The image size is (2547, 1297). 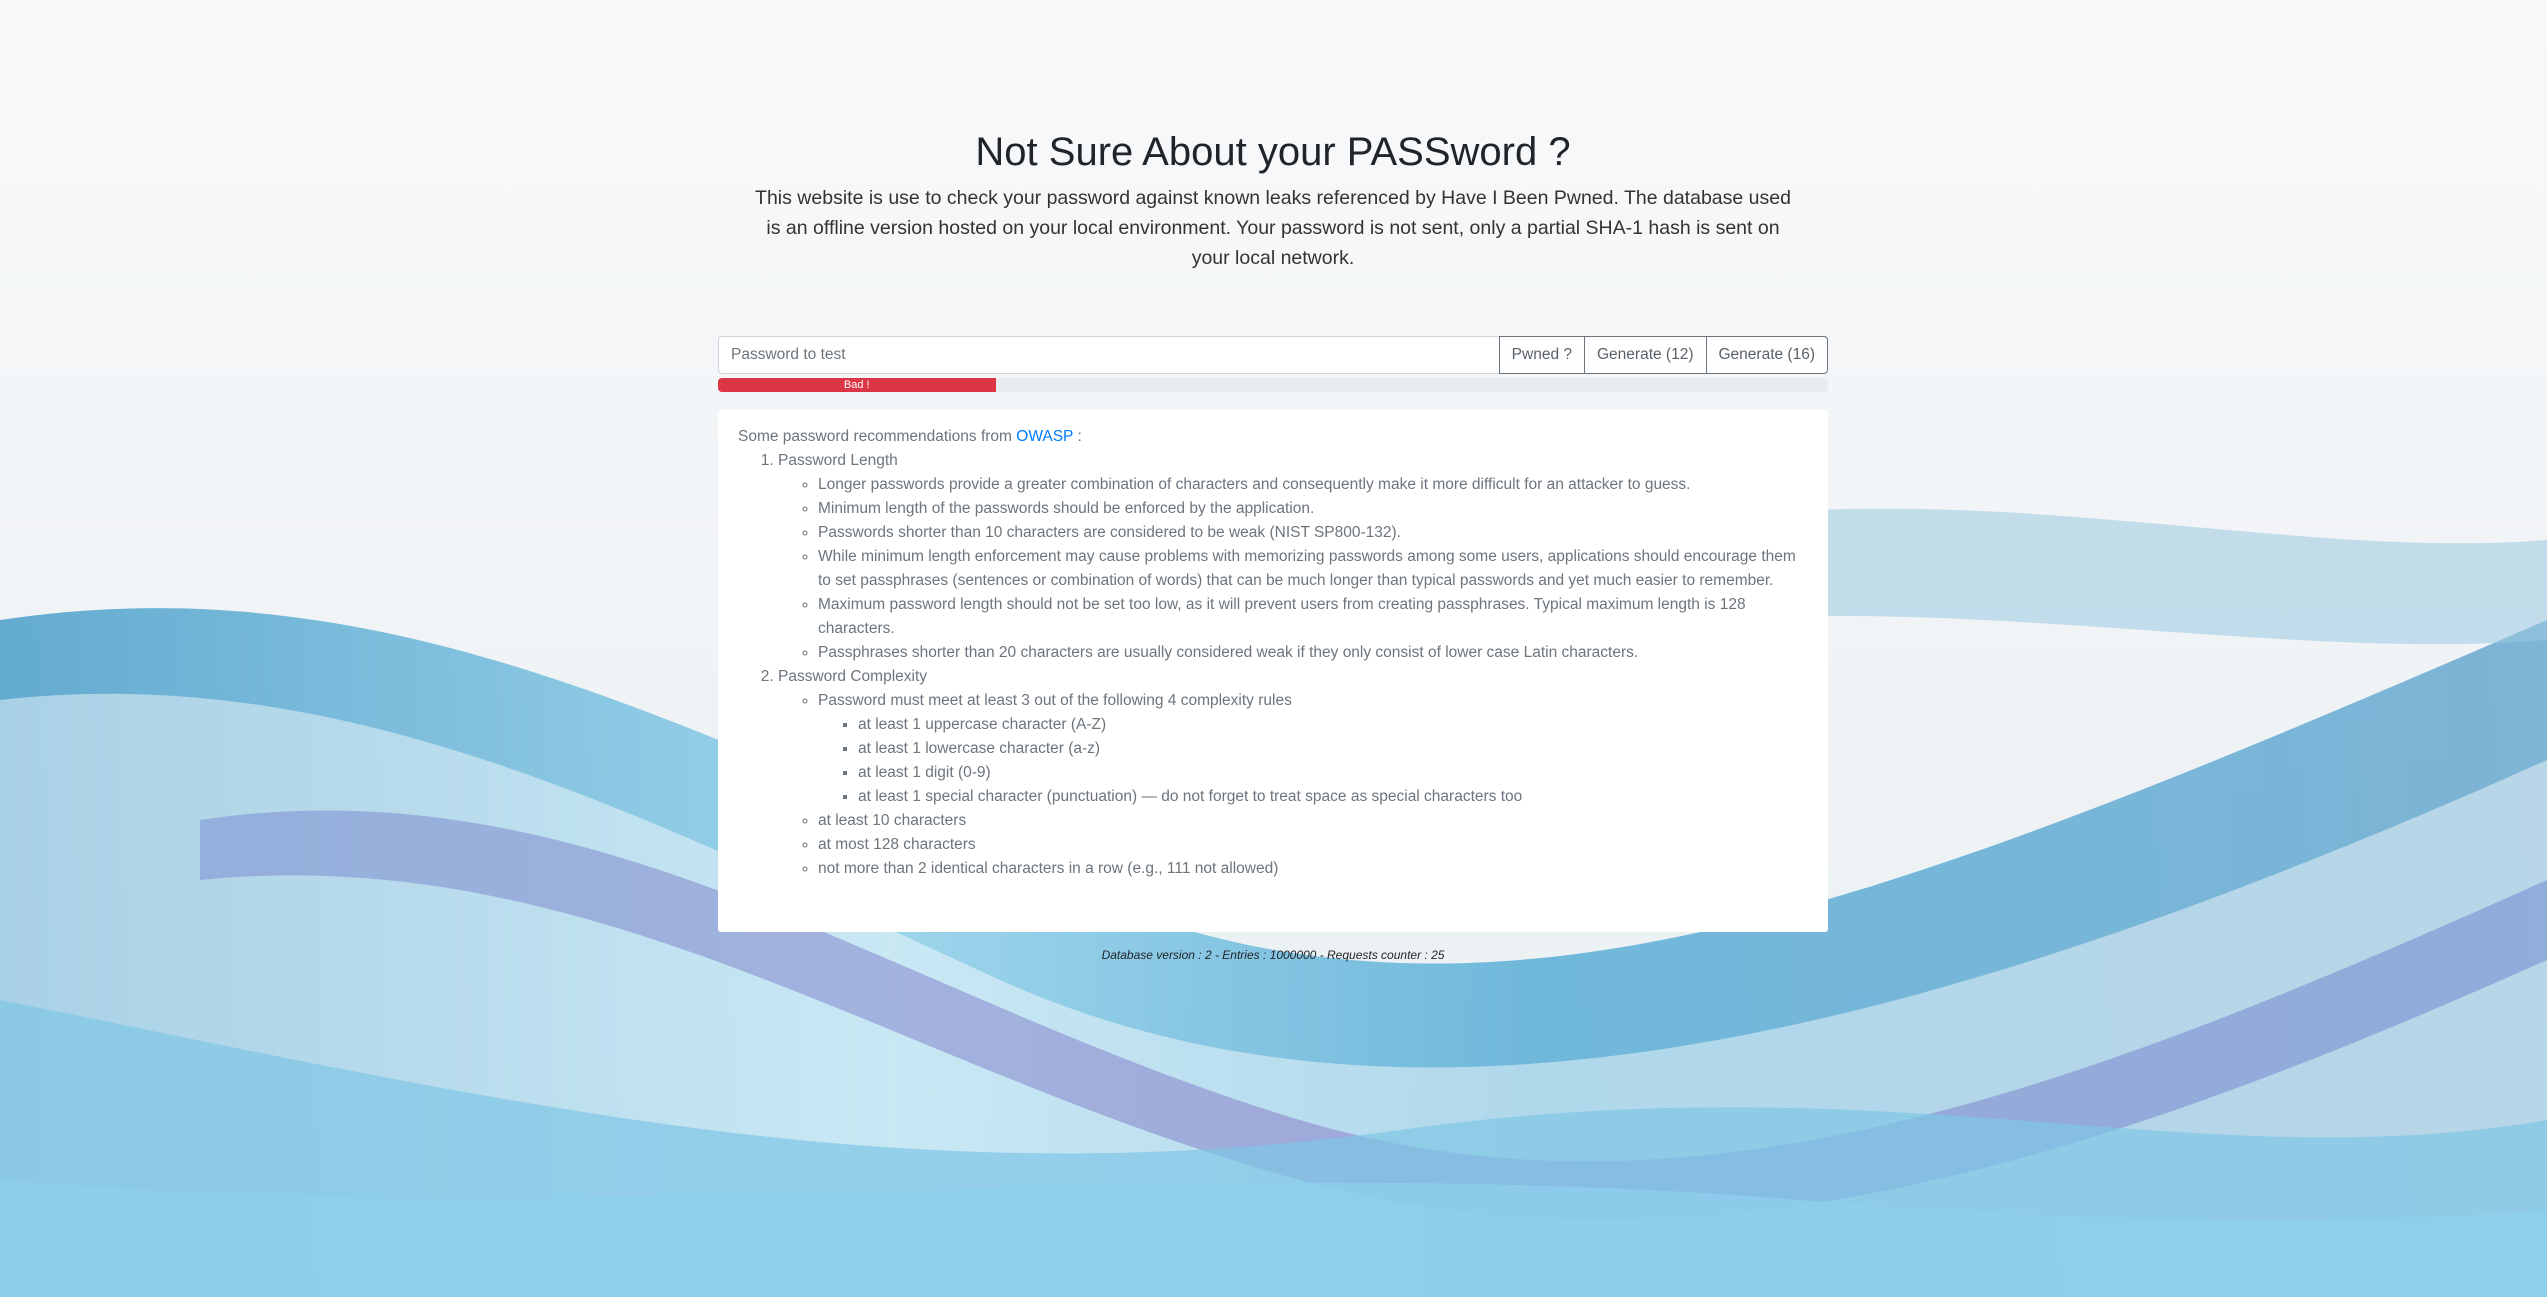 I want to click on strength-meter: Bad !, so click(x=1273, y=385).